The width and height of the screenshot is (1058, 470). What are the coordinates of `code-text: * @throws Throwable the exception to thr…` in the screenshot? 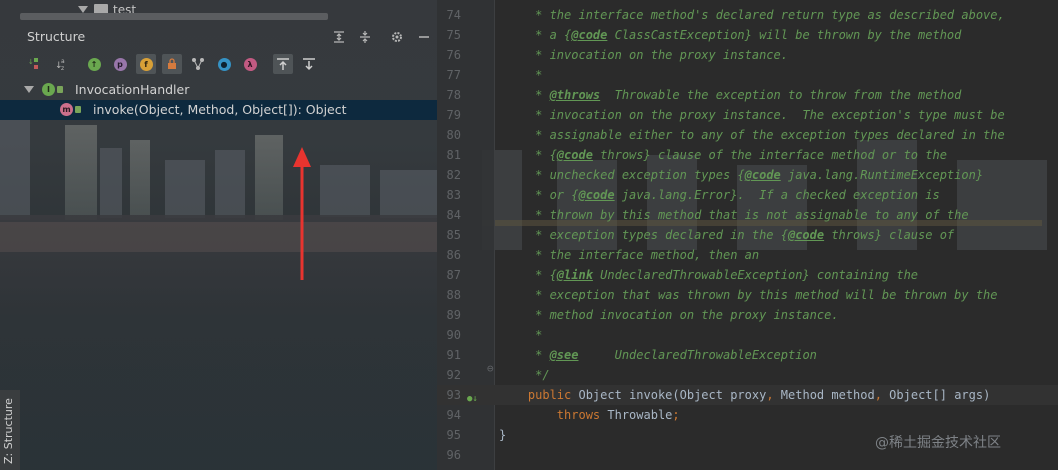 It's located at (730, 95).